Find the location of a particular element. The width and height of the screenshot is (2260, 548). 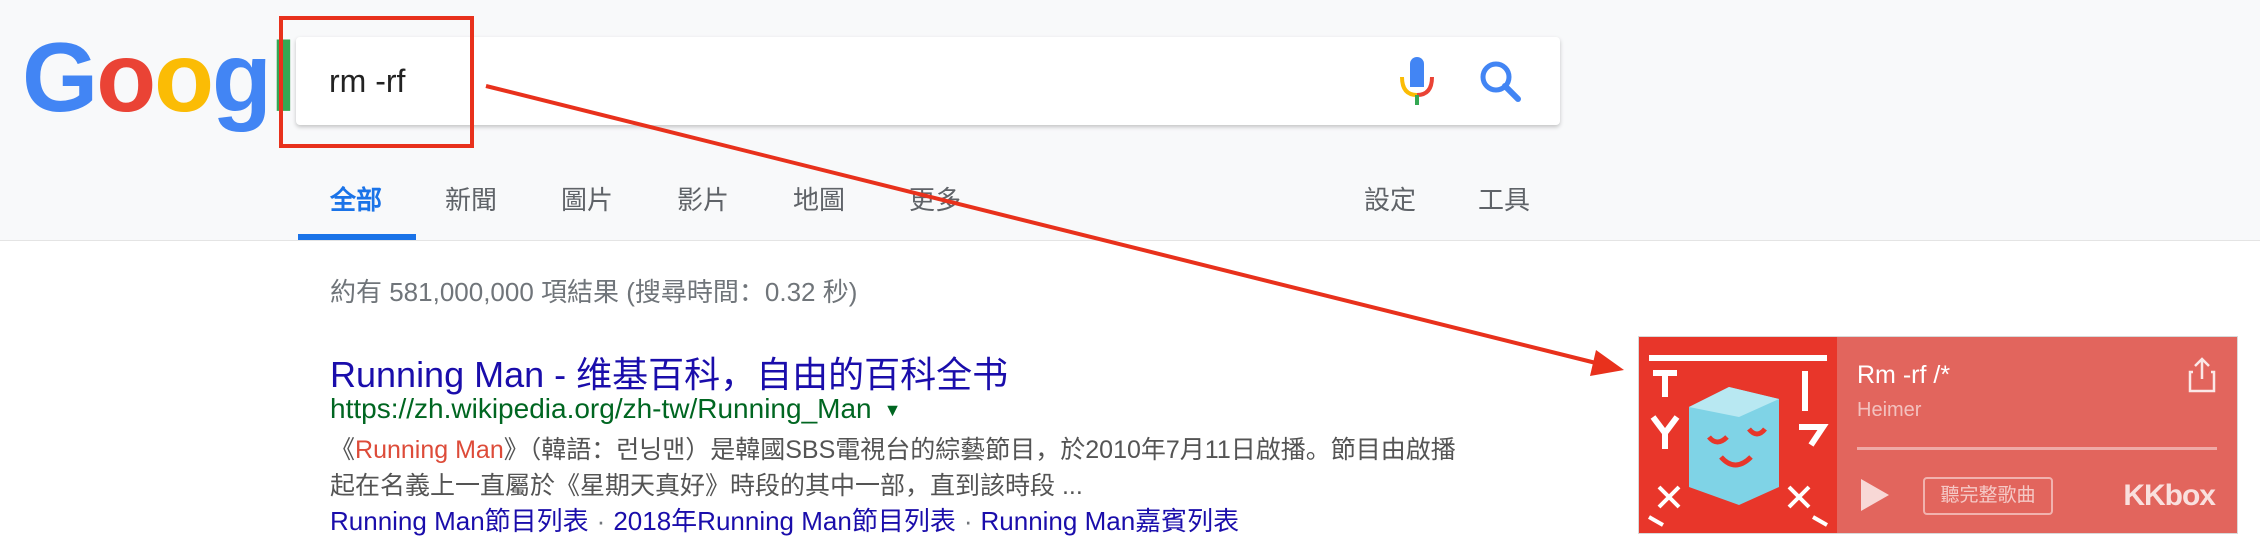

tab-news: 新聞 is located at coordinates (471, 198).